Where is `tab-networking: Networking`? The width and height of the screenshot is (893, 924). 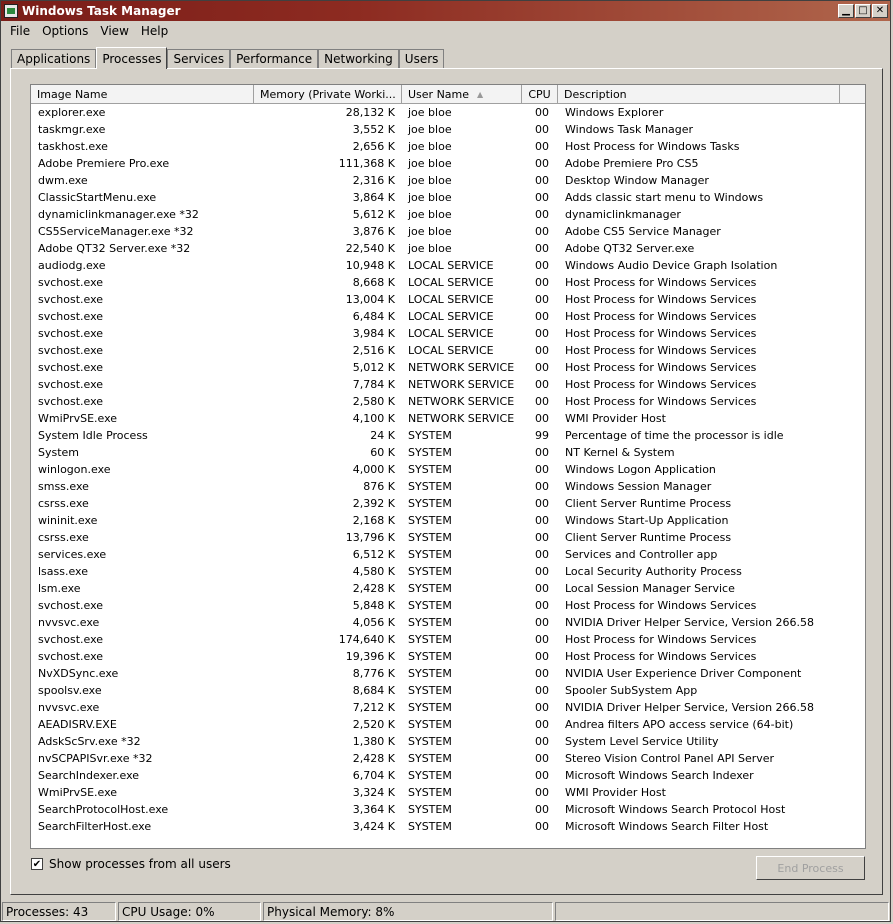 tab-networking: Networking is located at coordinates (358, 58).